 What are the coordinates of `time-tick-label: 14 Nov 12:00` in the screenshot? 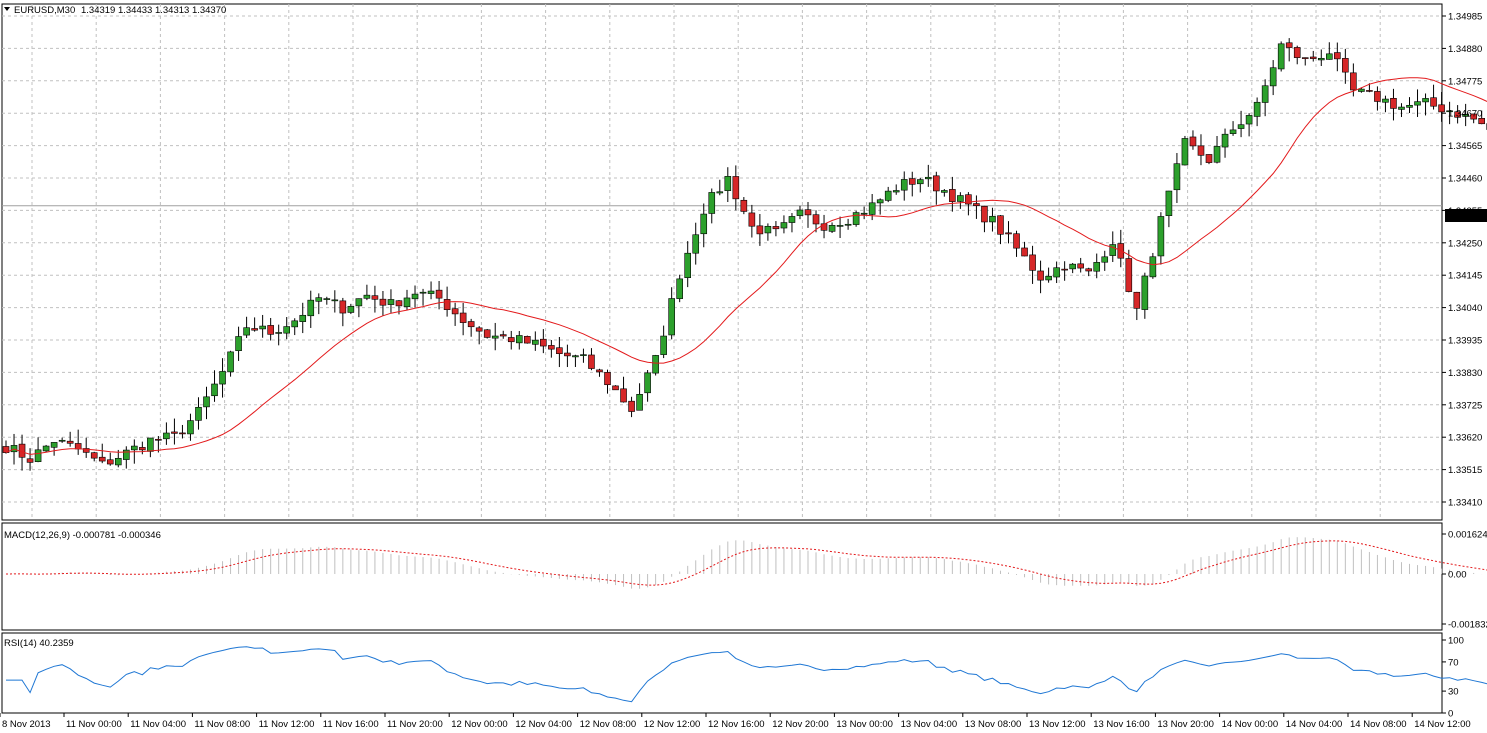 It's located at (1442, 724).